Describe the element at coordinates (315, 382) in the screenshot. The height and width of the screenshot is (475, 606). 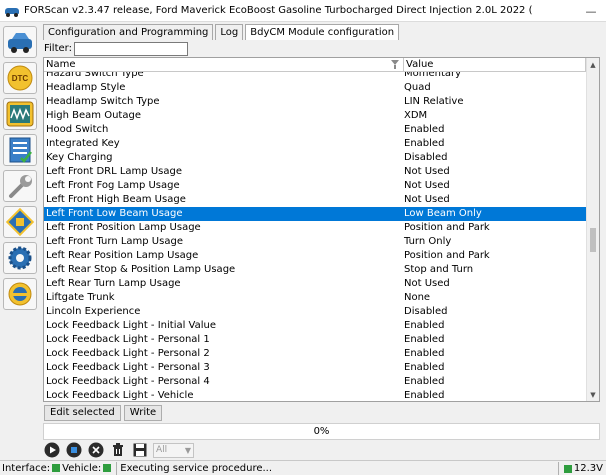
I see `table-row: Lock Feedback Light - Personal 4 Enabled` at that location.